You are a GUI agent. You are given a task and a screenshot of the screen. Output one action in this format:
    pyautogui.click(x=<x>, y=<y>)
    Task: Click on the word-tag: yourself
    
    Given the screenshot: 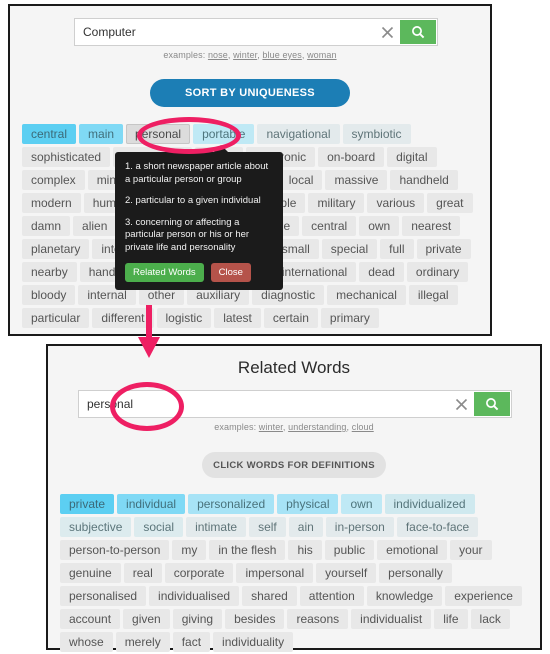 What is the action you would take?
    pyautogui.click(x=346, y=573)
    